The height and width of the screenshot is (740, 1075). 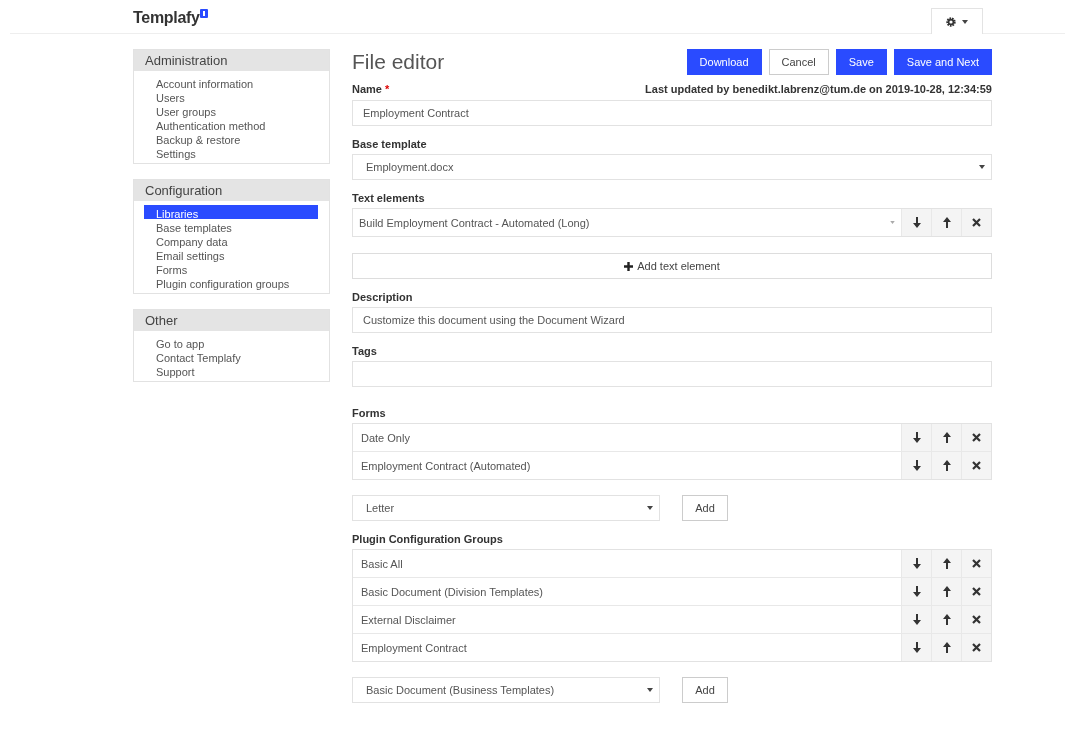 I want to click on form-dropdown: Letter, so click(x=506, y=508).